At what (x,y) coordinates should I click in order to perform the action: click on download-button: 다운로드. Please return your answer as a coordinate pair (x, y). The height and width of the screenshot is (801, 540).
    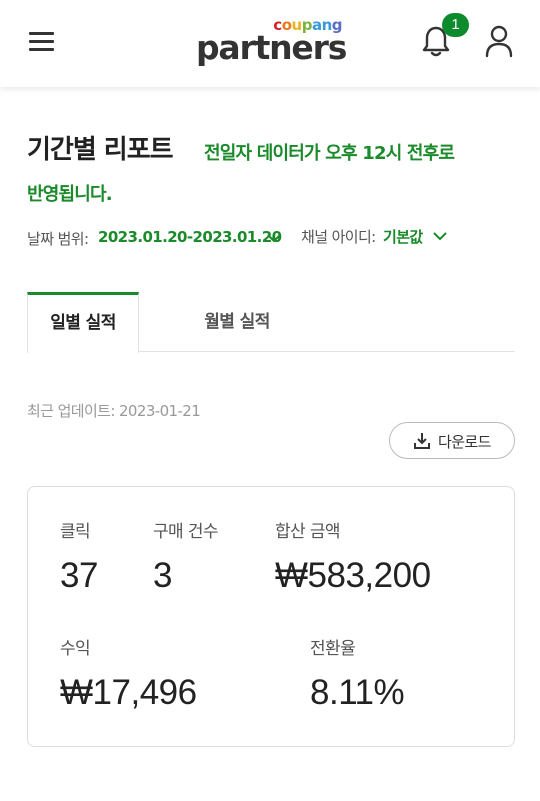
    Looking at the image, I should click on (452, 440).